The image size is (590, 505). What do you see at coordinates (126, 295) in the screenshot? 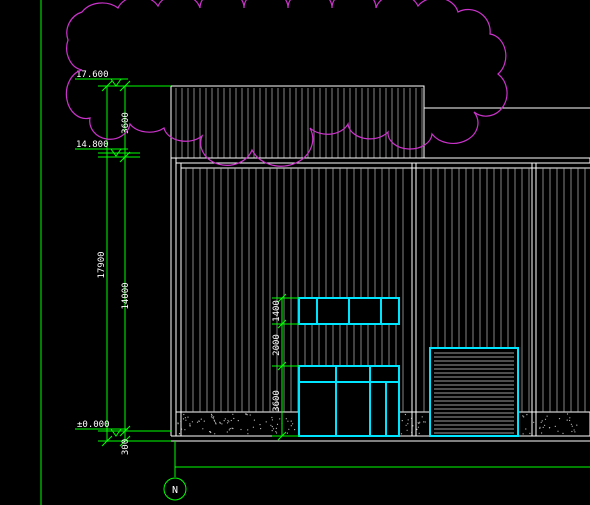
I see `dim-wall-segment: 14000` at bounding box center [126, 295].